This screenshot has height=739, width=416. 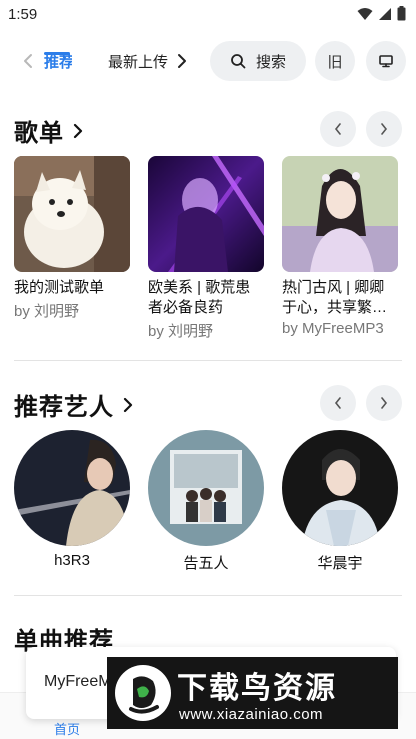 What do you see at coordinates (251, 714) in the screenshot?
I see `watermark-url: www.xiazainiao.com` at bounding box center [251, 714].